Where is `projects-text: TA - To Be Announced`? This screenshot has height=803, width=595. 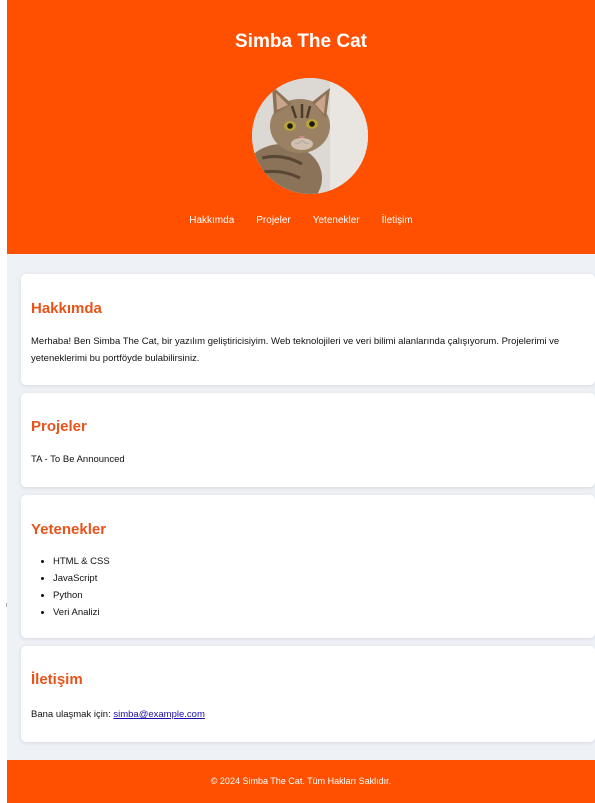
projects-text: TA - To Be Announced is located at coordinates (78, 459).